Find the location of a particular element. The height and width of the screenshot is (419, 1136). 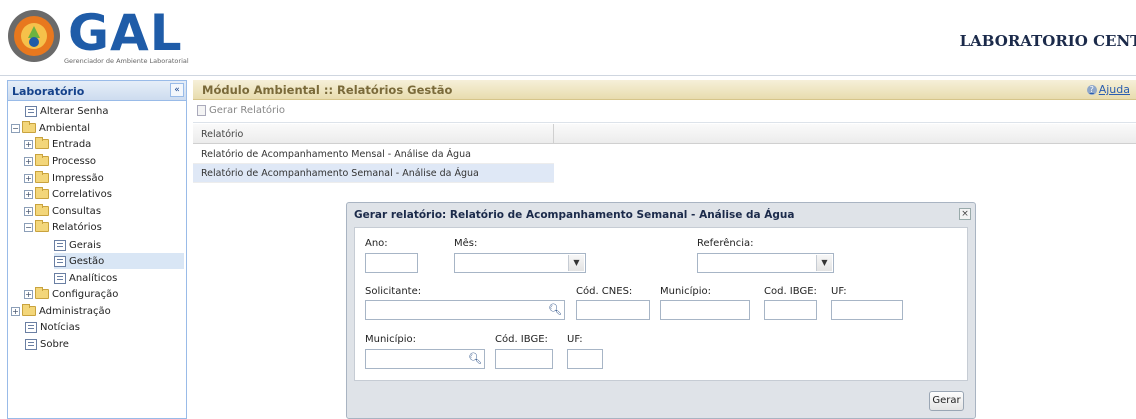

sidebar-item-label: Impressão is located at coordinates (78, 178).